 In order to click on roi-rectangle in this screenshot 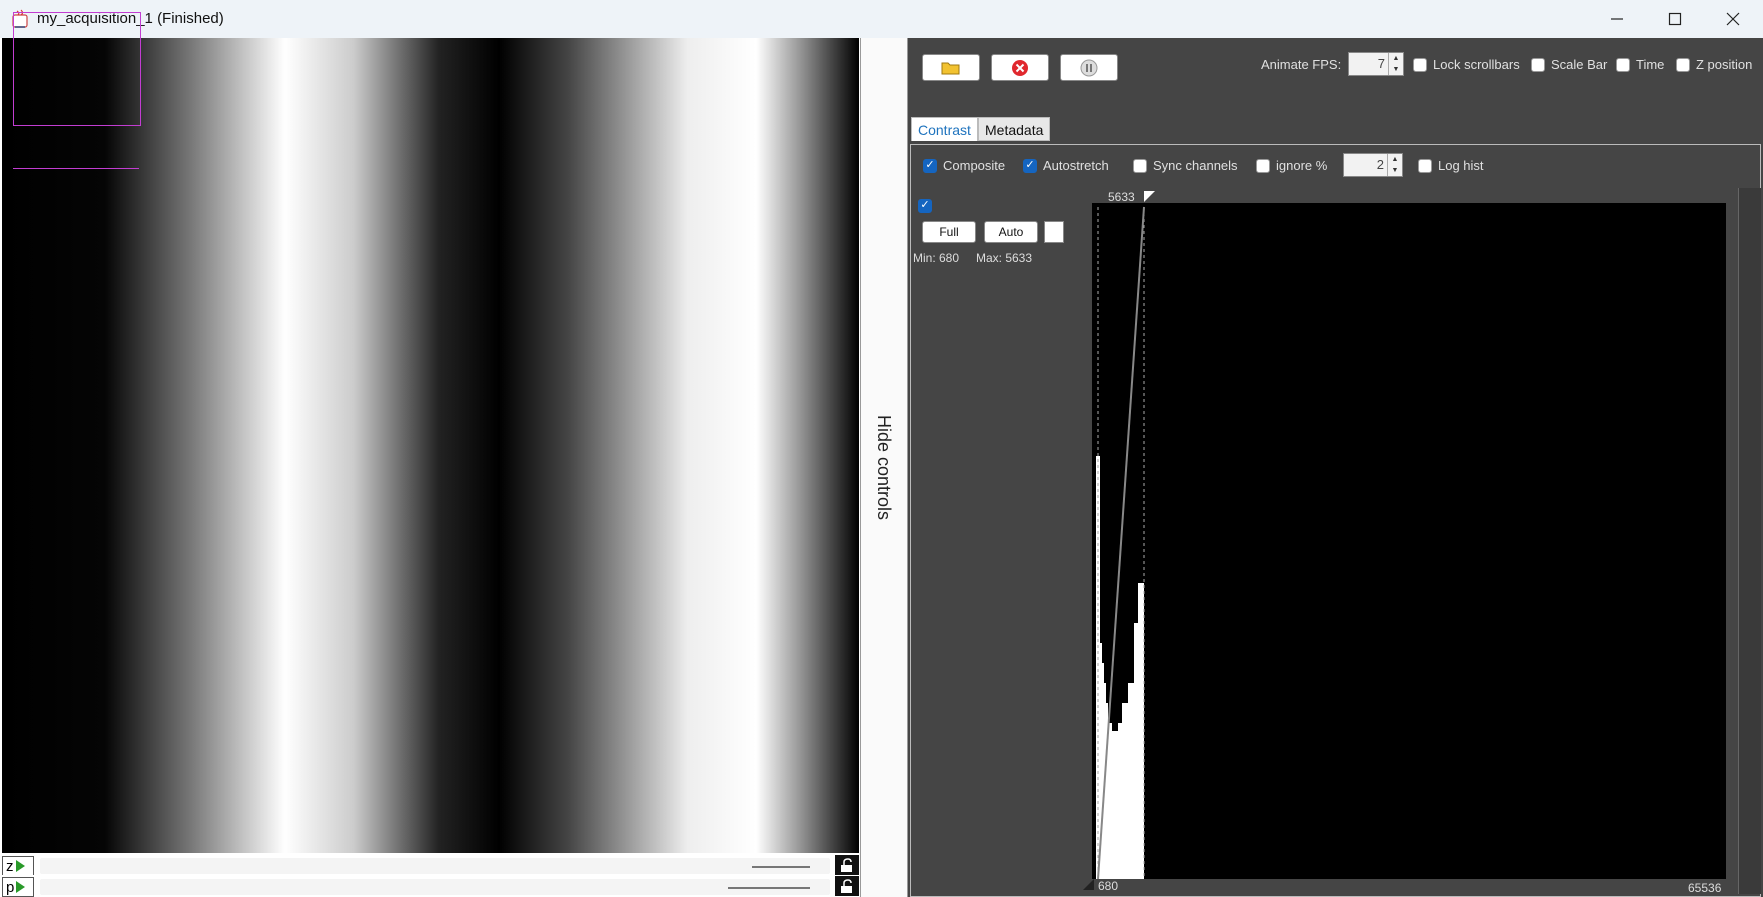, I will do `click(77, 69)`.